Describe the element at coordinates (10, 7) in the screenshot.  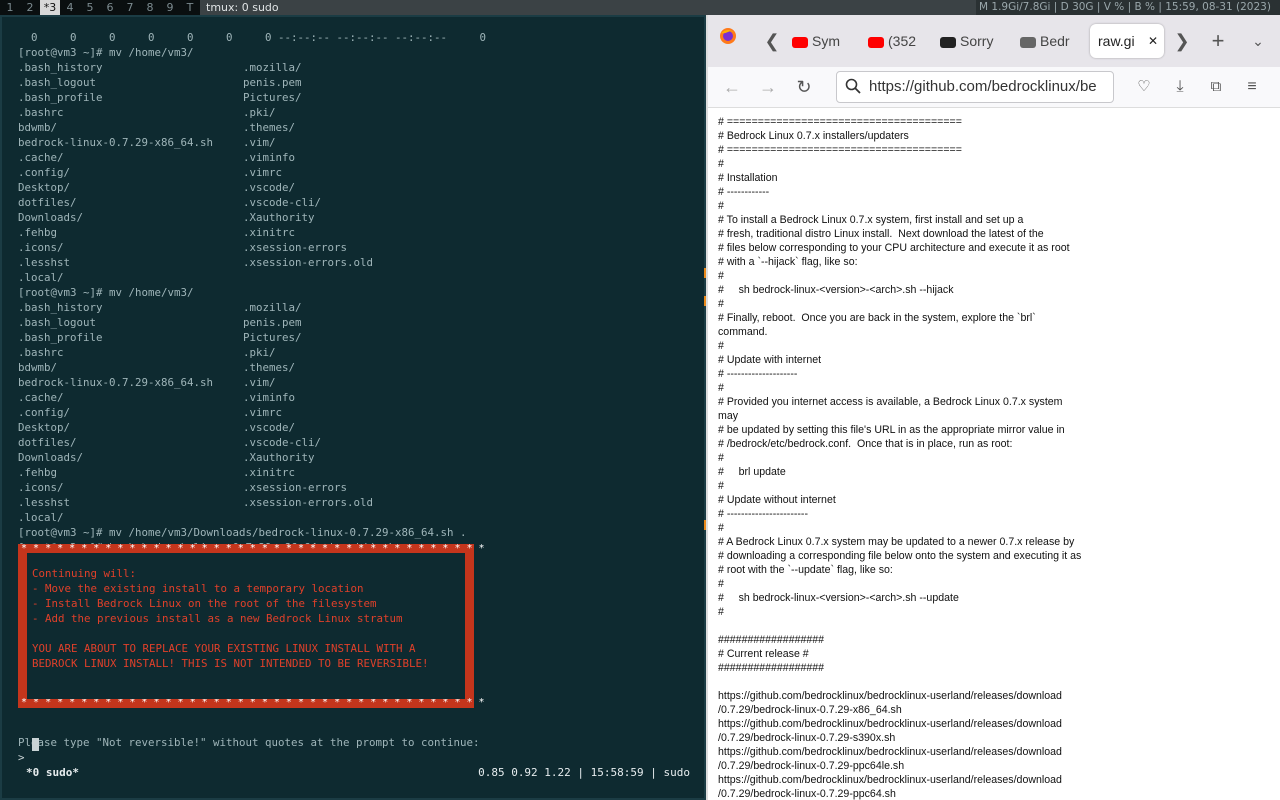
I see `workspace-1: 1` at that location.